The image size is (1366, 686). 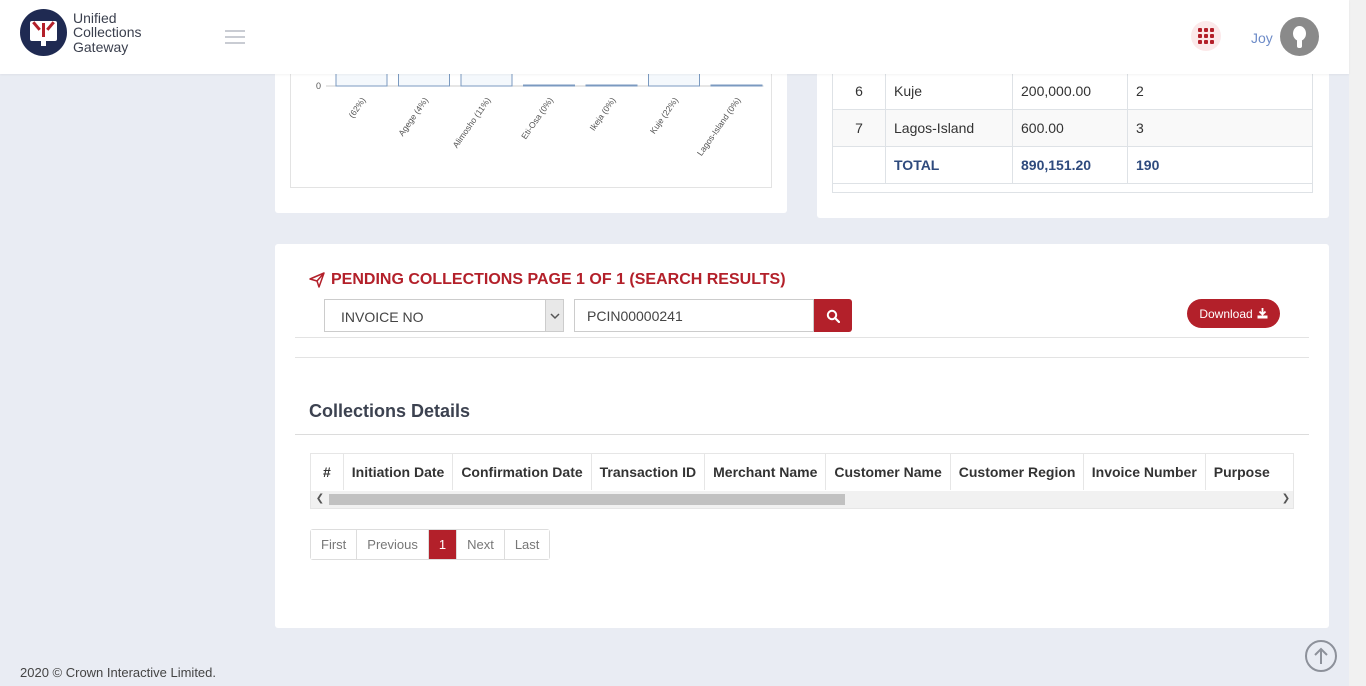 What do you see at coordinates (1220, 128) in the screenshot?
I see `count: 3` at bounding box center [1220, 128].